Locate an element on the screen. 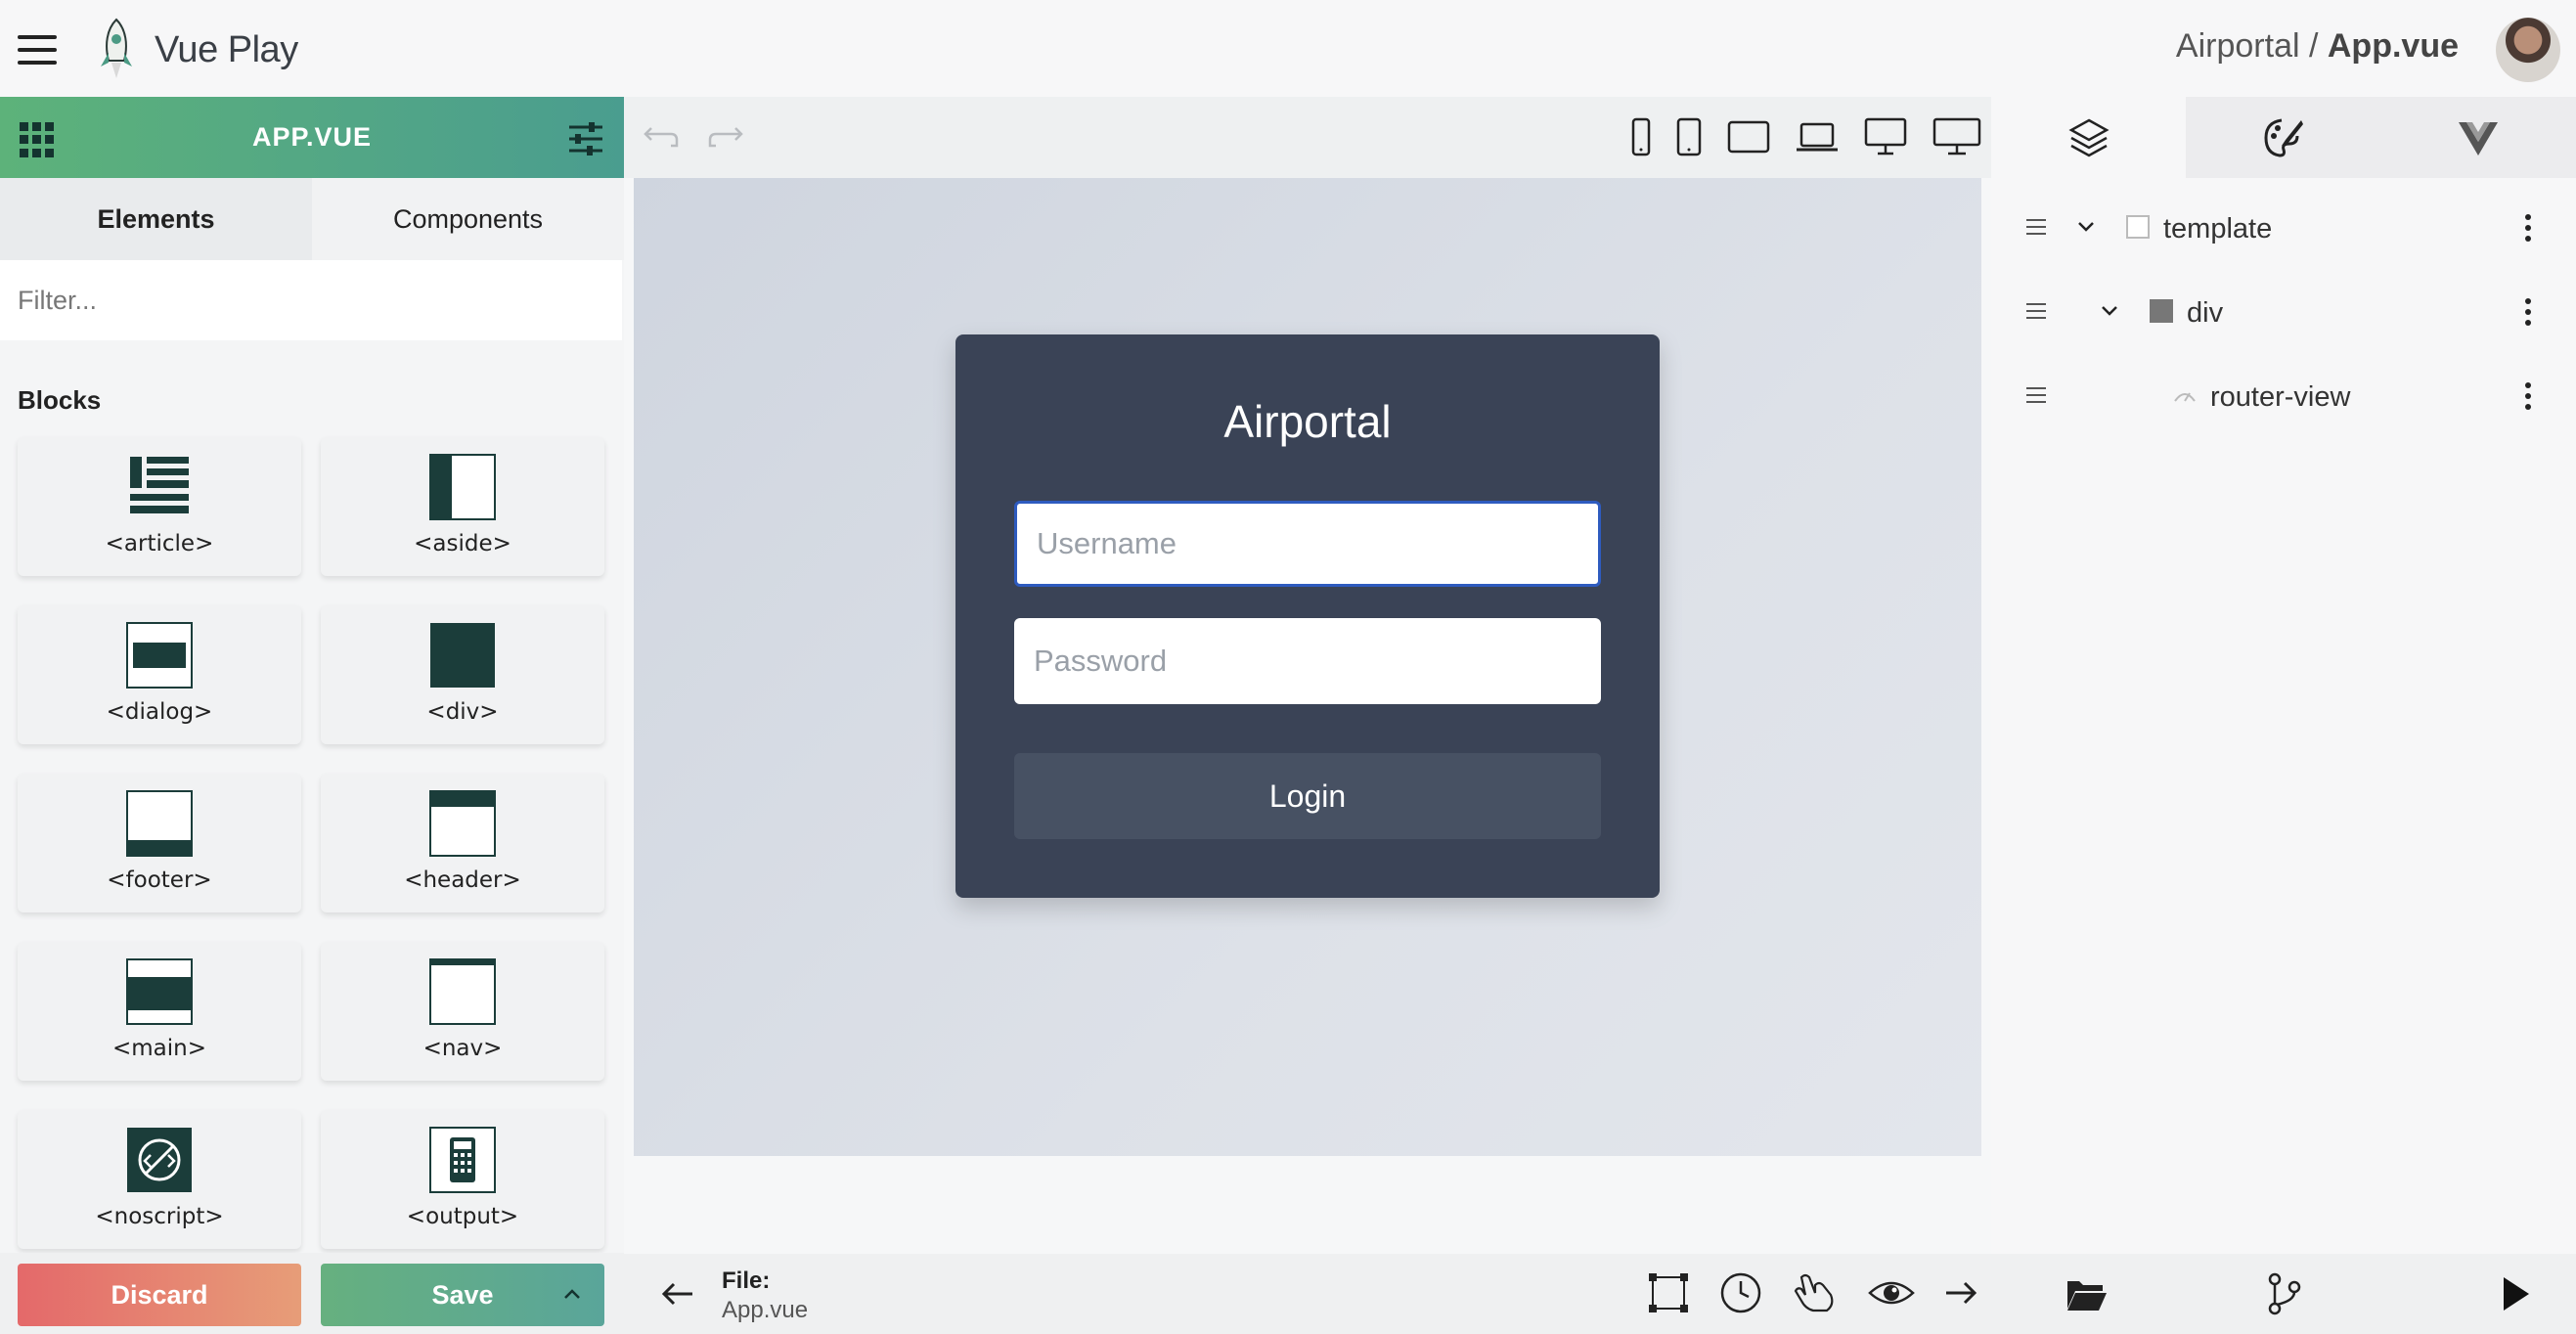 This screenshot has height=1334, width=2576. git-branch-icon is located at coordinates (2284, 1293).